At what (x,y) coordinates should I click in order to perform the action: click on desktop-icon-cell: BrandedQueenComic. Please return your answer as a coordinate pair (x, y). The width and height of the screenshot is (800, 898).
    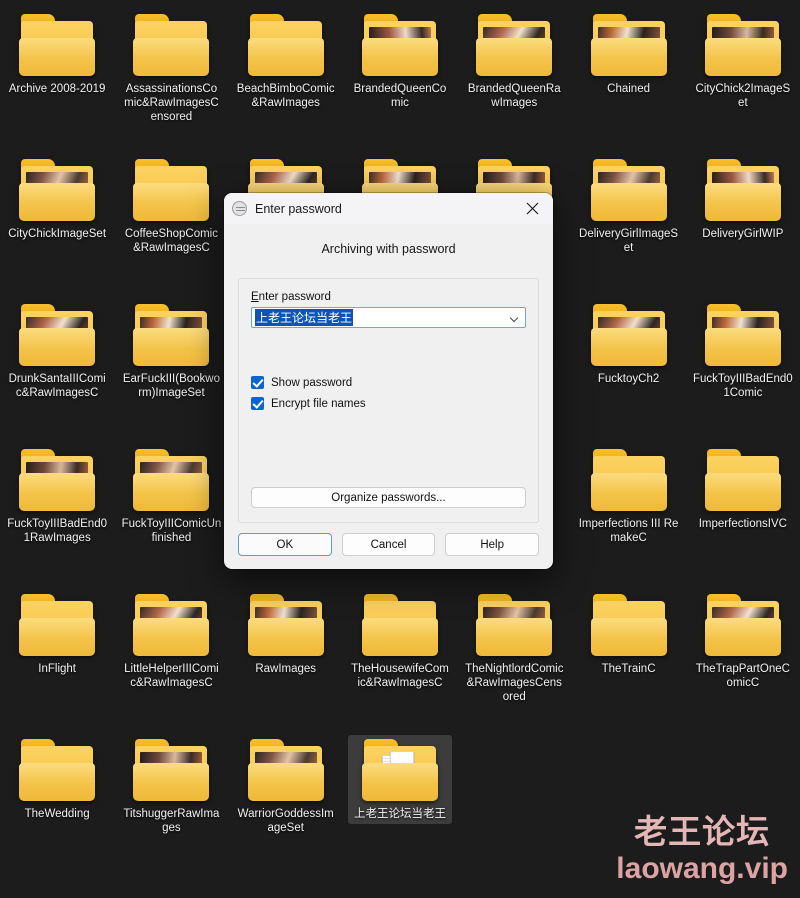
    Looking at the image, I should click on (400, 76).